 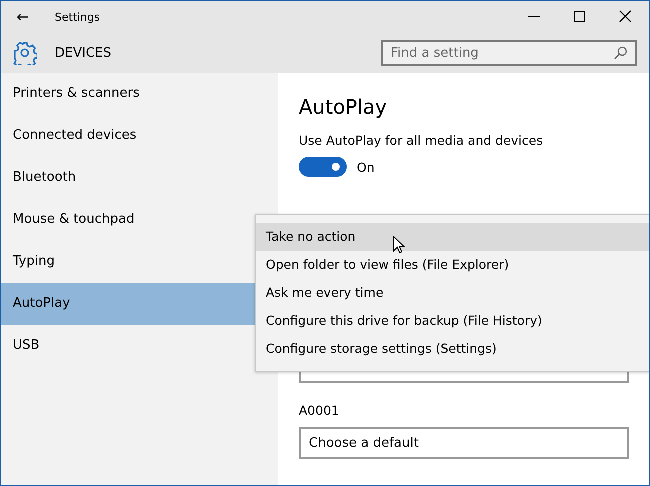 I want to click on search-icon, so click(x=621, y=53).